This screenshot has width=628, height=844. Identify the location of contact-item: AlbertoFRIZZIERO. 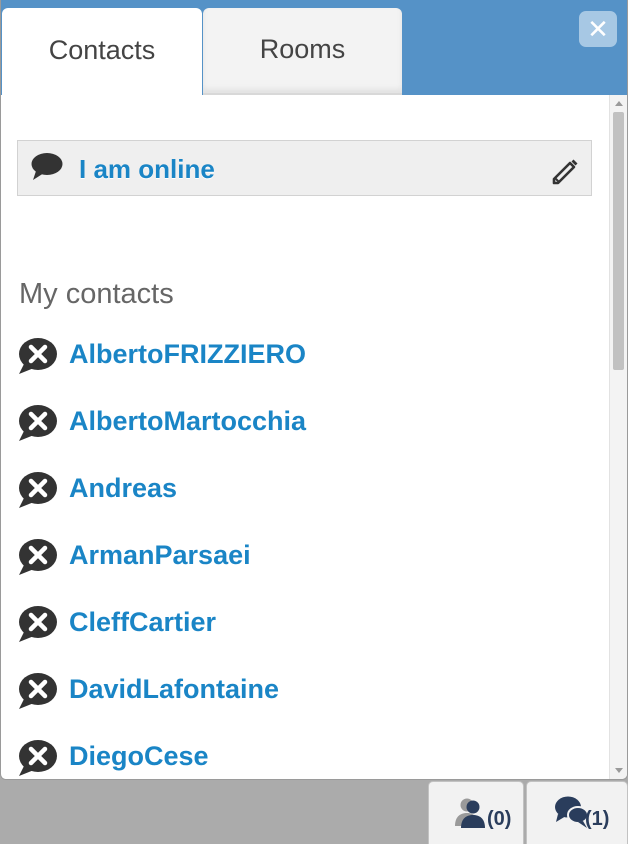
(302, 366).